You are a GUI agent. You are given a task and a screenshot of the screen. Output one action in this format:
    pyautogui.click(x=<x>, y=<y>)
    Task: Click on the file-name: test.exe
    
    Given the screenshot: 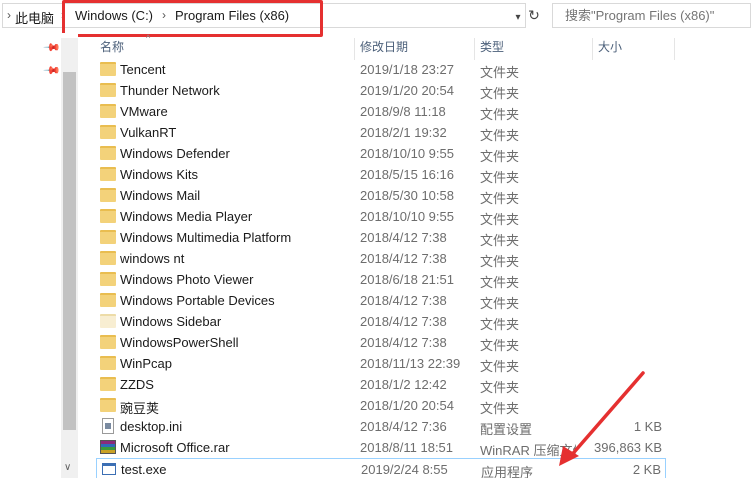 What is the action you would take?
    pyautogui.click(x=144, y=469)
    